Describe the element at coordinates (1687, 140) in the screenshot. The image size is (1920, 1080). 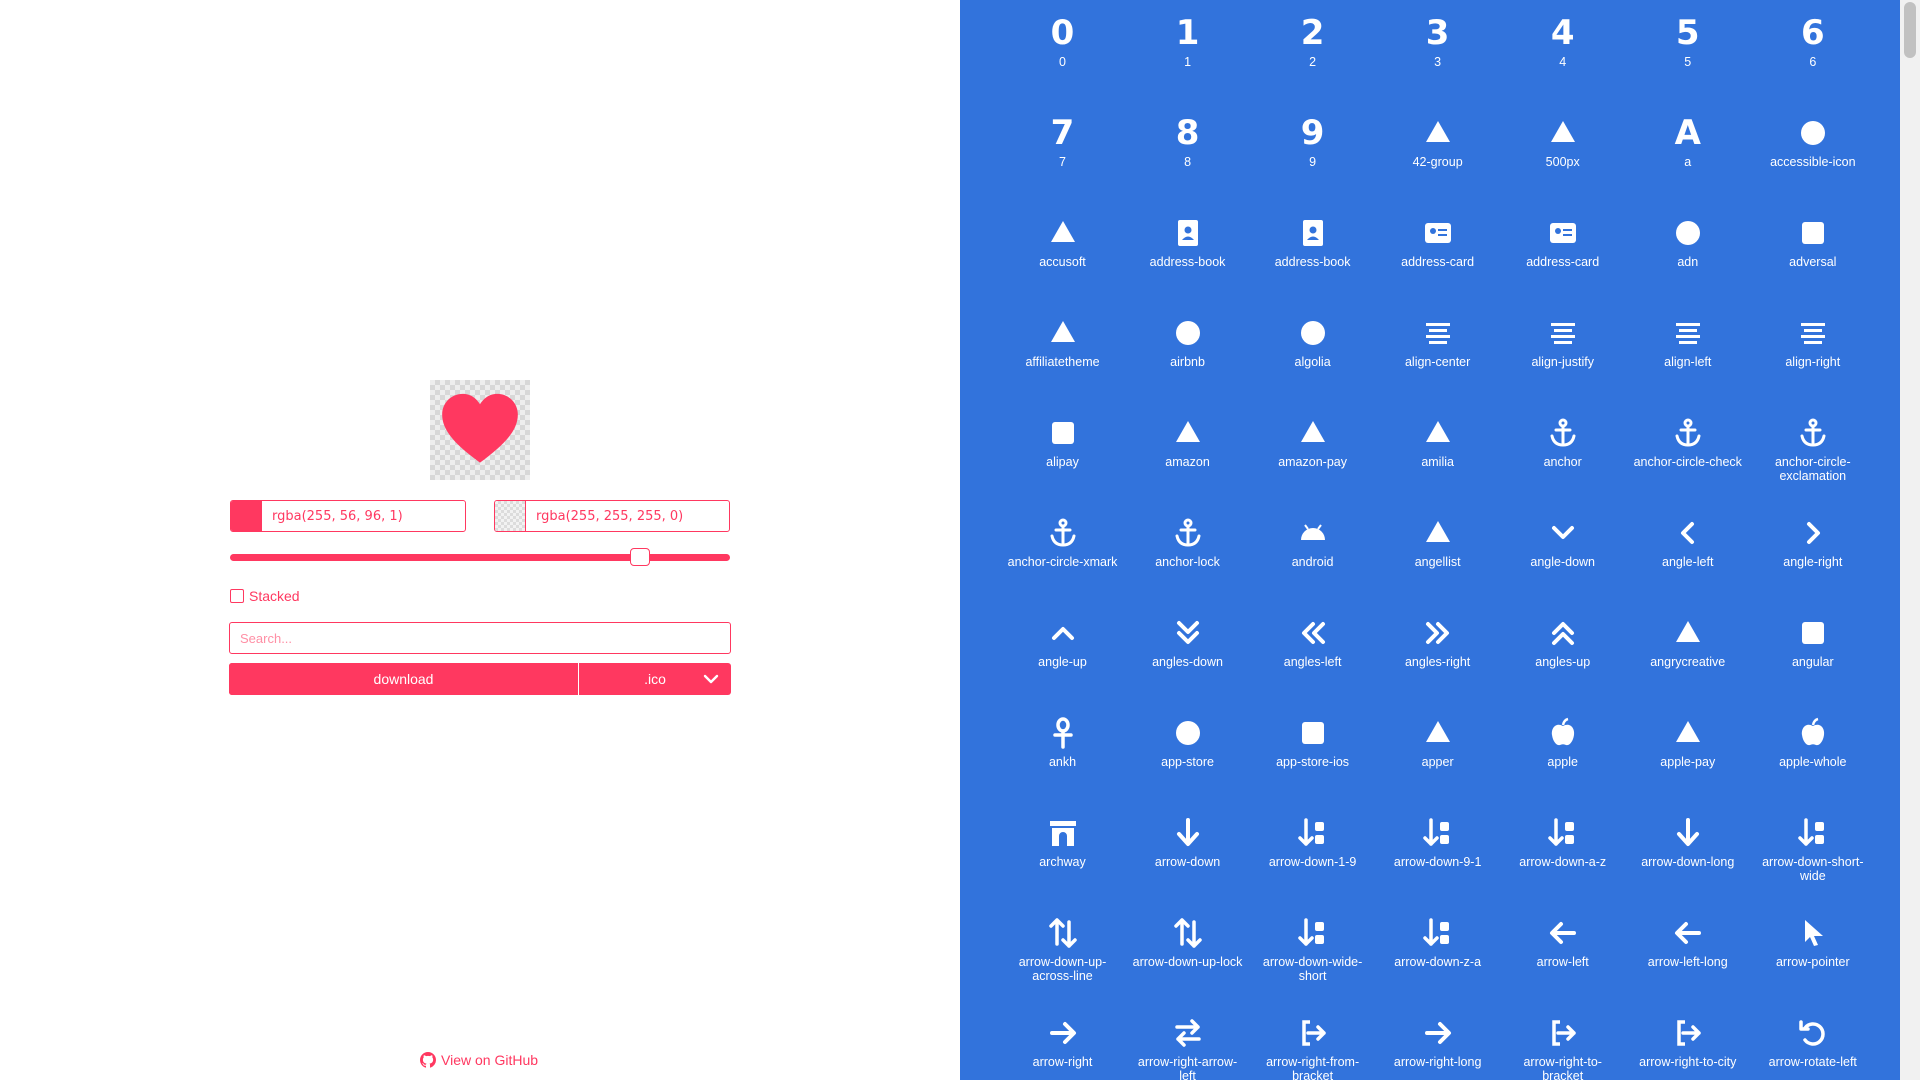
I see `icon-tile-a: Aa` at that location.